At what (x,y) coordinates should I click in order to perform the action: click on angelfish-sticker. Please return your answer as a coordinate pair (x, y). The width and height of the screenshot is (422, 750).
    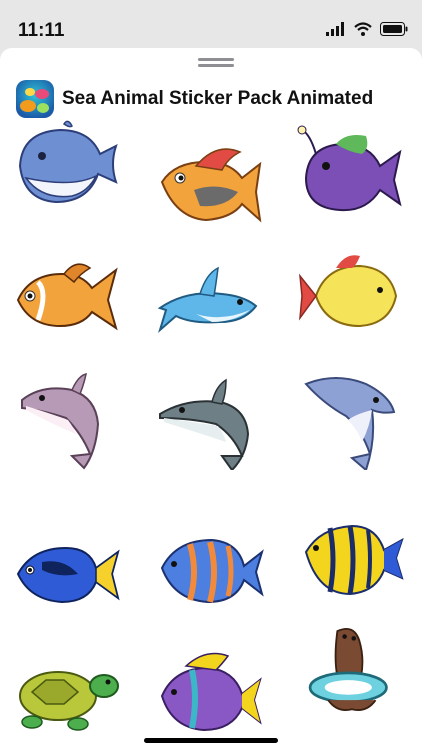
    Looking at the image, I should click on (351, 564).